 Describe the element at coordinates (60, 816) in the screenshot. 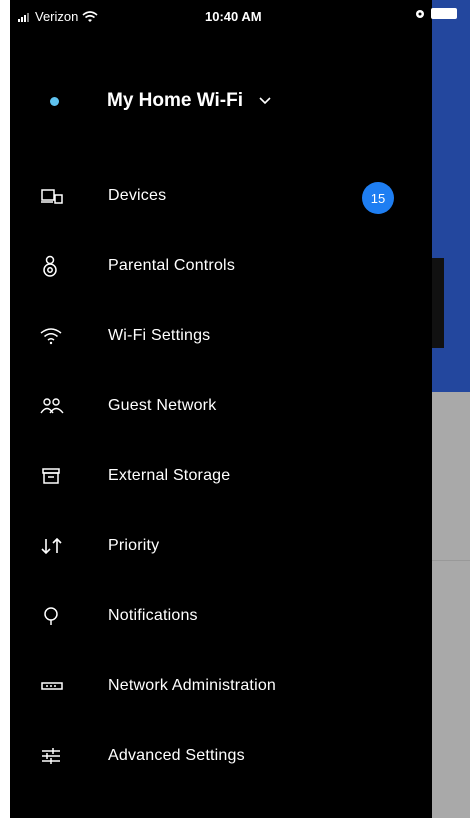

I see `help-icon` at that location.